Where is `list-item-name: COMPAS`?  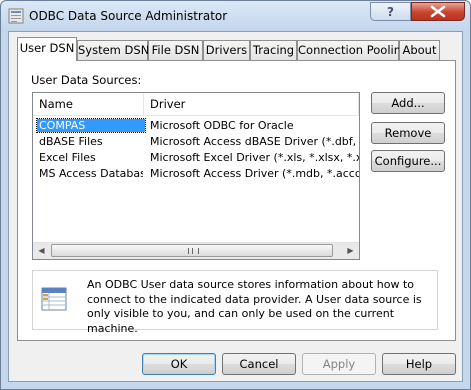
list-item-name: COMPAS is located at coordinates (91, 125).